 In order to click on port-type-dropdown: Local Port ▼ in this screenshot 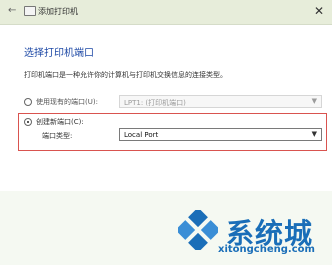, I will do `click(220, 134)`.